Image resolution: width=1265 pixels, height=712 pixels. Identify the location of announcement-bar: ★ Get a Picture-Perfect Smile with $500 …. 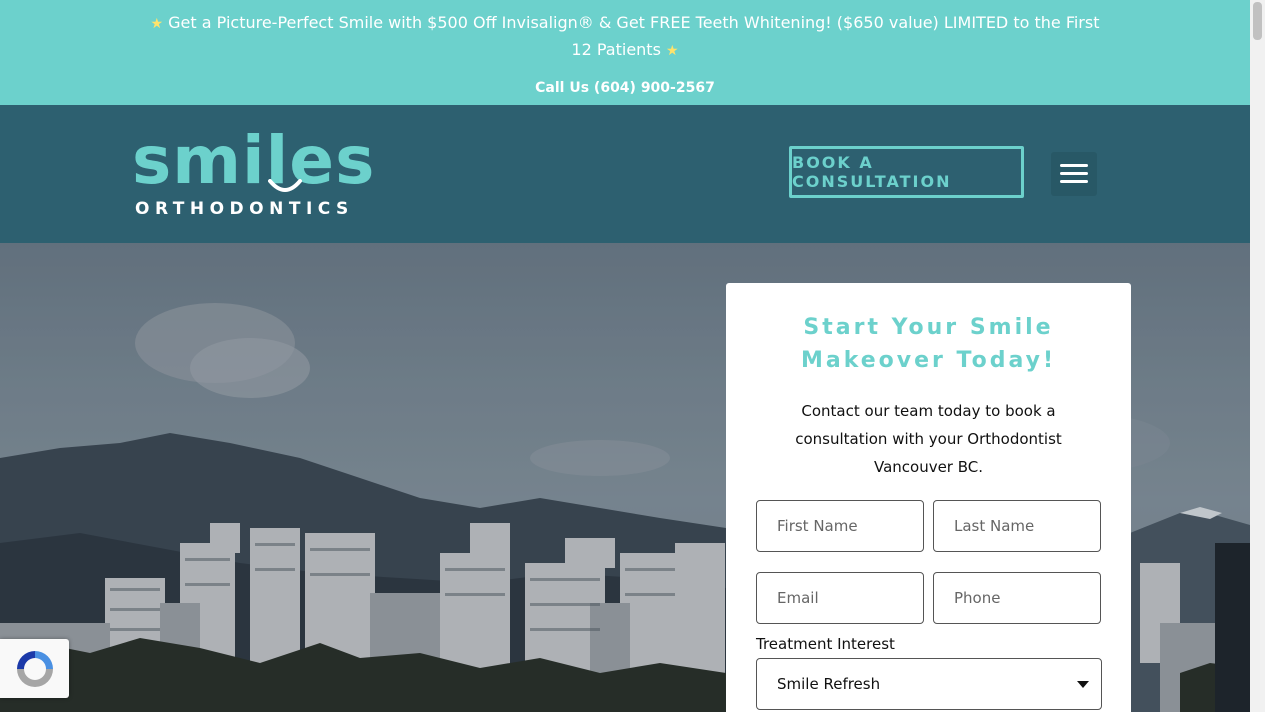
(625, 52).